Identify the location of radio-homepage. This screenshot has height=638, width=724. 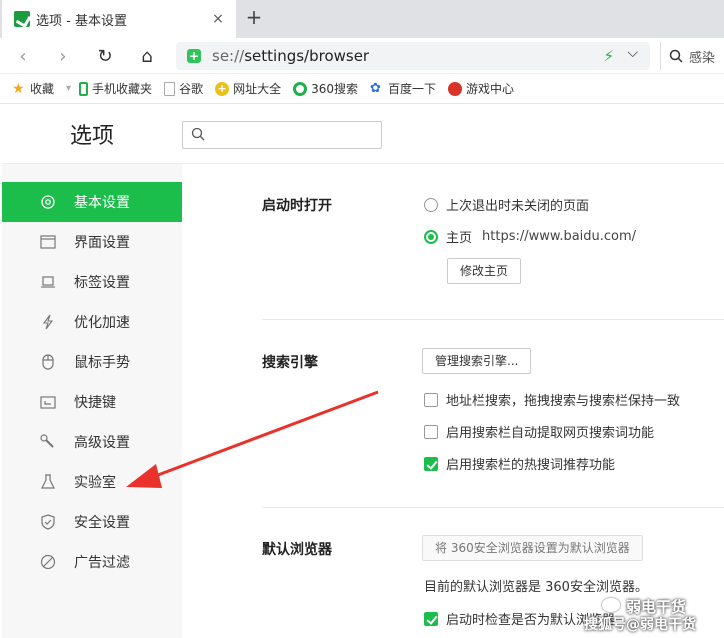
(431, 236).